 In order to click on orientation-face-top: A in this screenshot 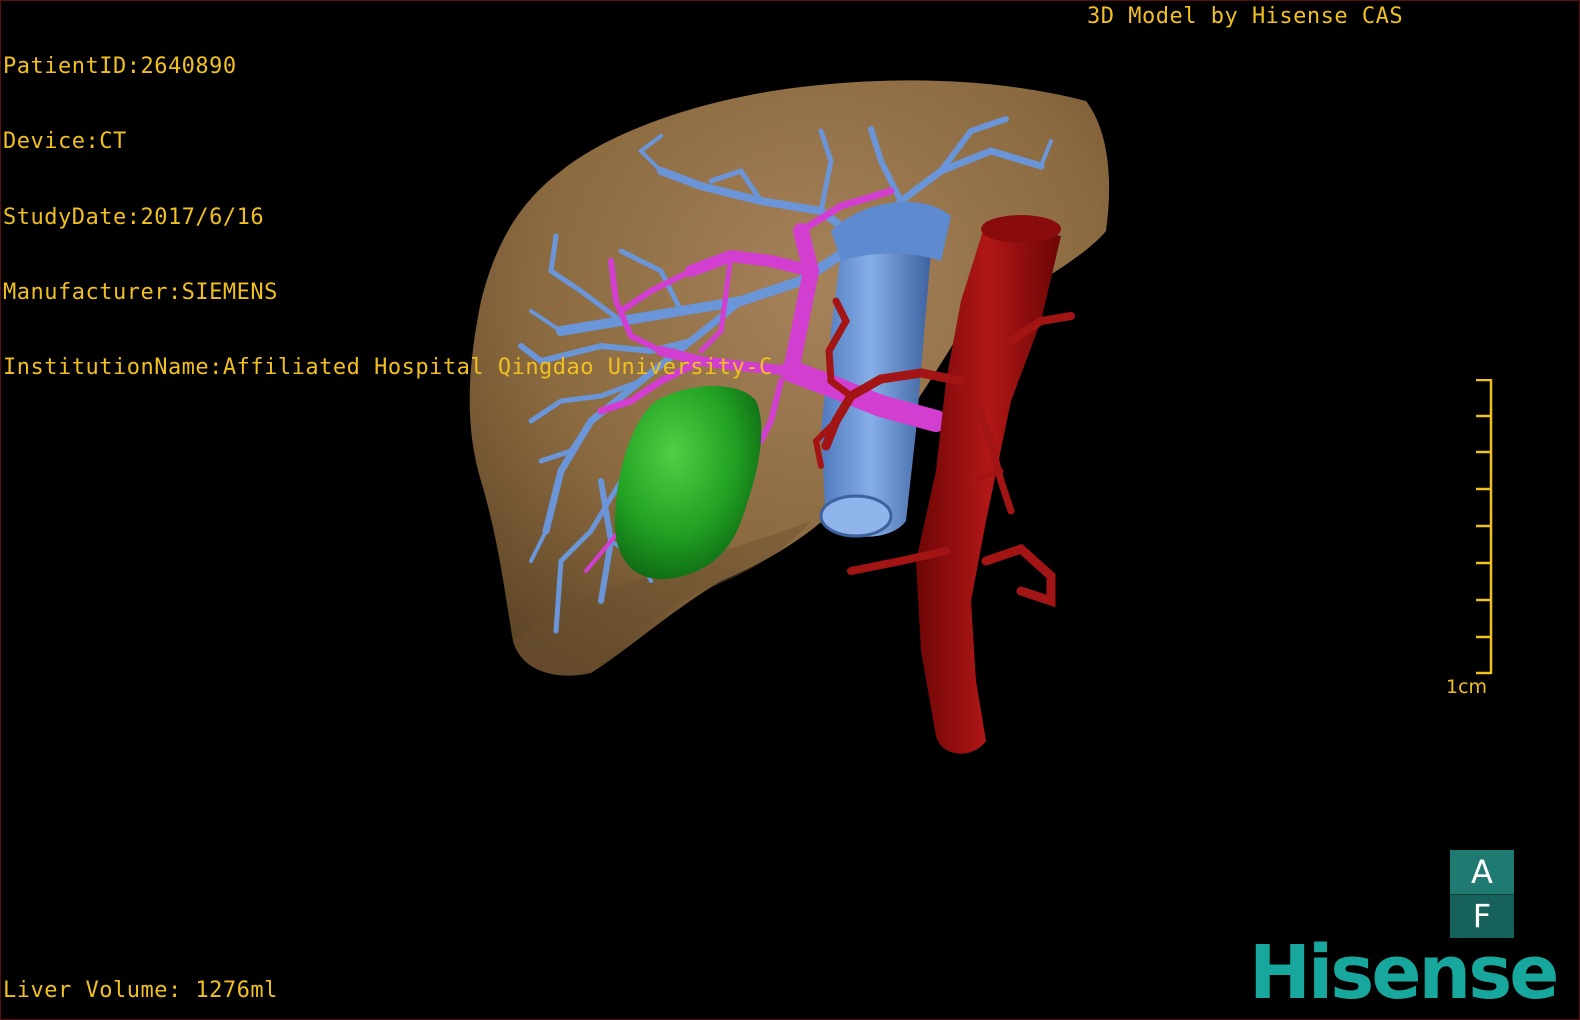, I will do `click(1482, 872)`.